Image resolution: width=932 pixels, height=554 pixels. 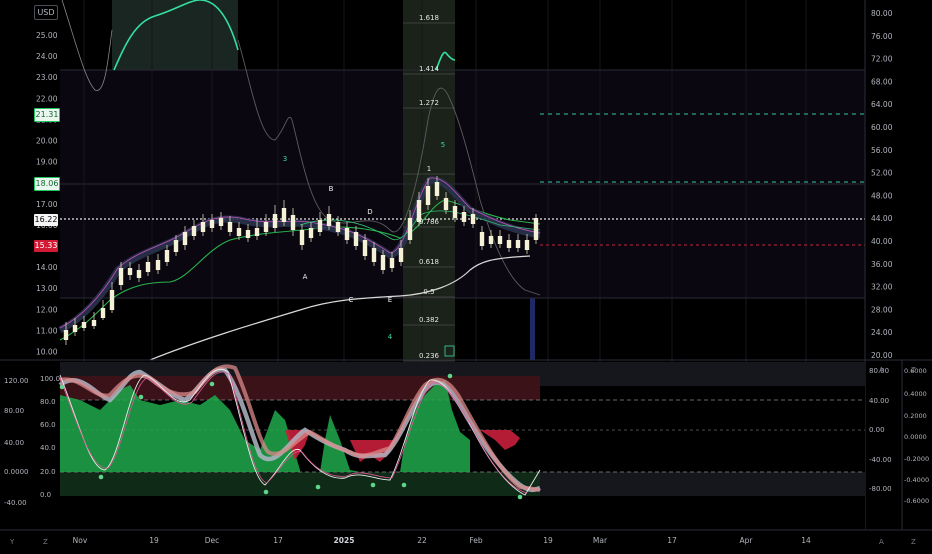 What do you see at coordinates (429, 320) in the screenshot?
I see `fib-level-label: 0.382` at bounding box center [429, 320].